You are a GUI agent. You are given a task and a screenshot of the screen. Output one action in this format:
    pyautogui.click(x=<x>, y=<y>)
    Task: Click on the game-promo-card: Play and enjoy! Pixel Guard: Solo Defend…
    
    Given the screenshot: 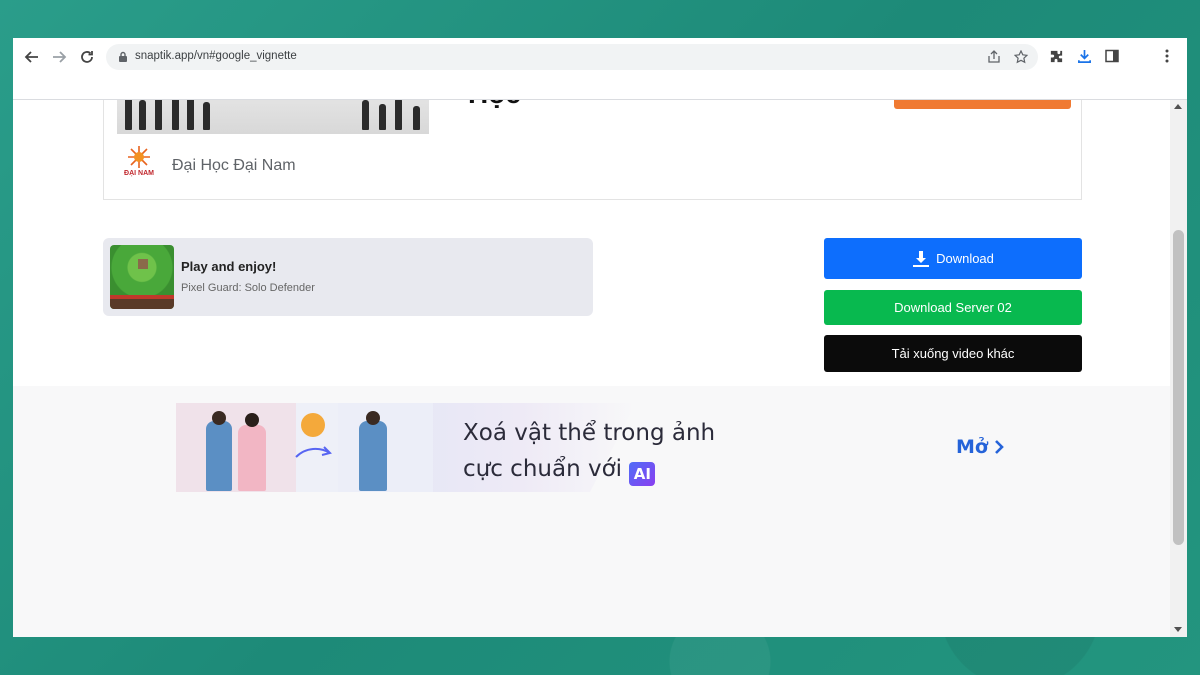 What is the action you would take?
    pyautogui.click(x=348, y=277)
    